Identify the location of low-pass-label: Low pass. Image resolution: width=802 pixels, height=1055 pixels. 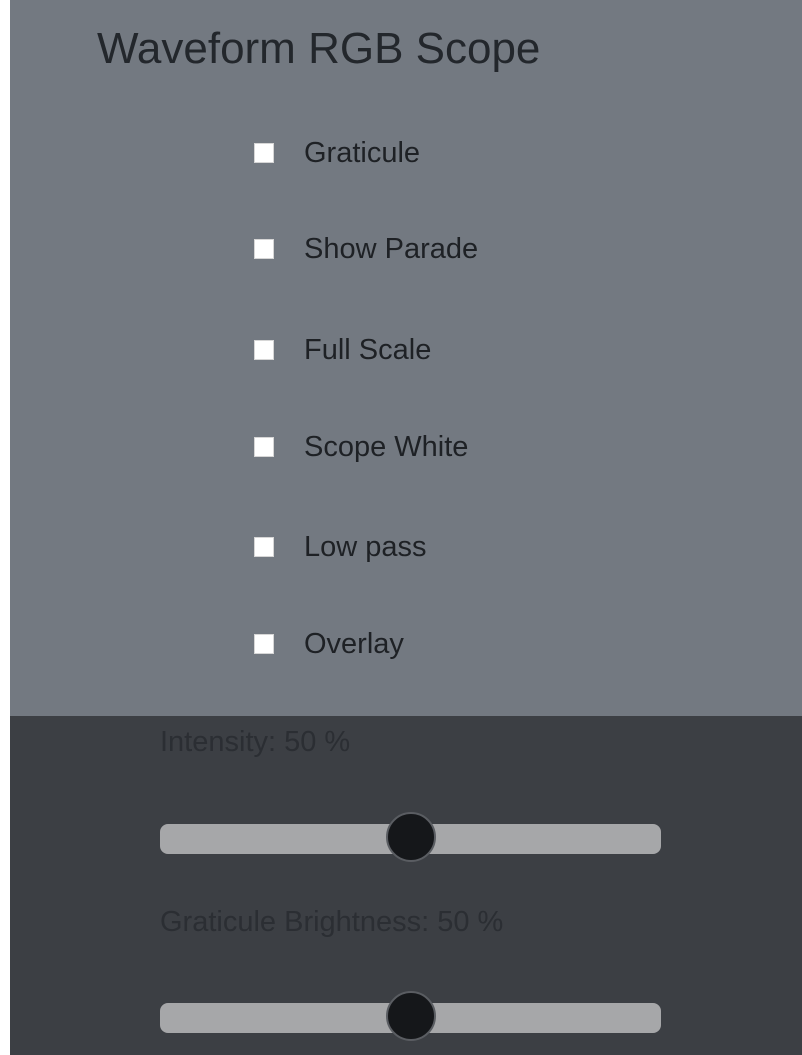
(365, 546).